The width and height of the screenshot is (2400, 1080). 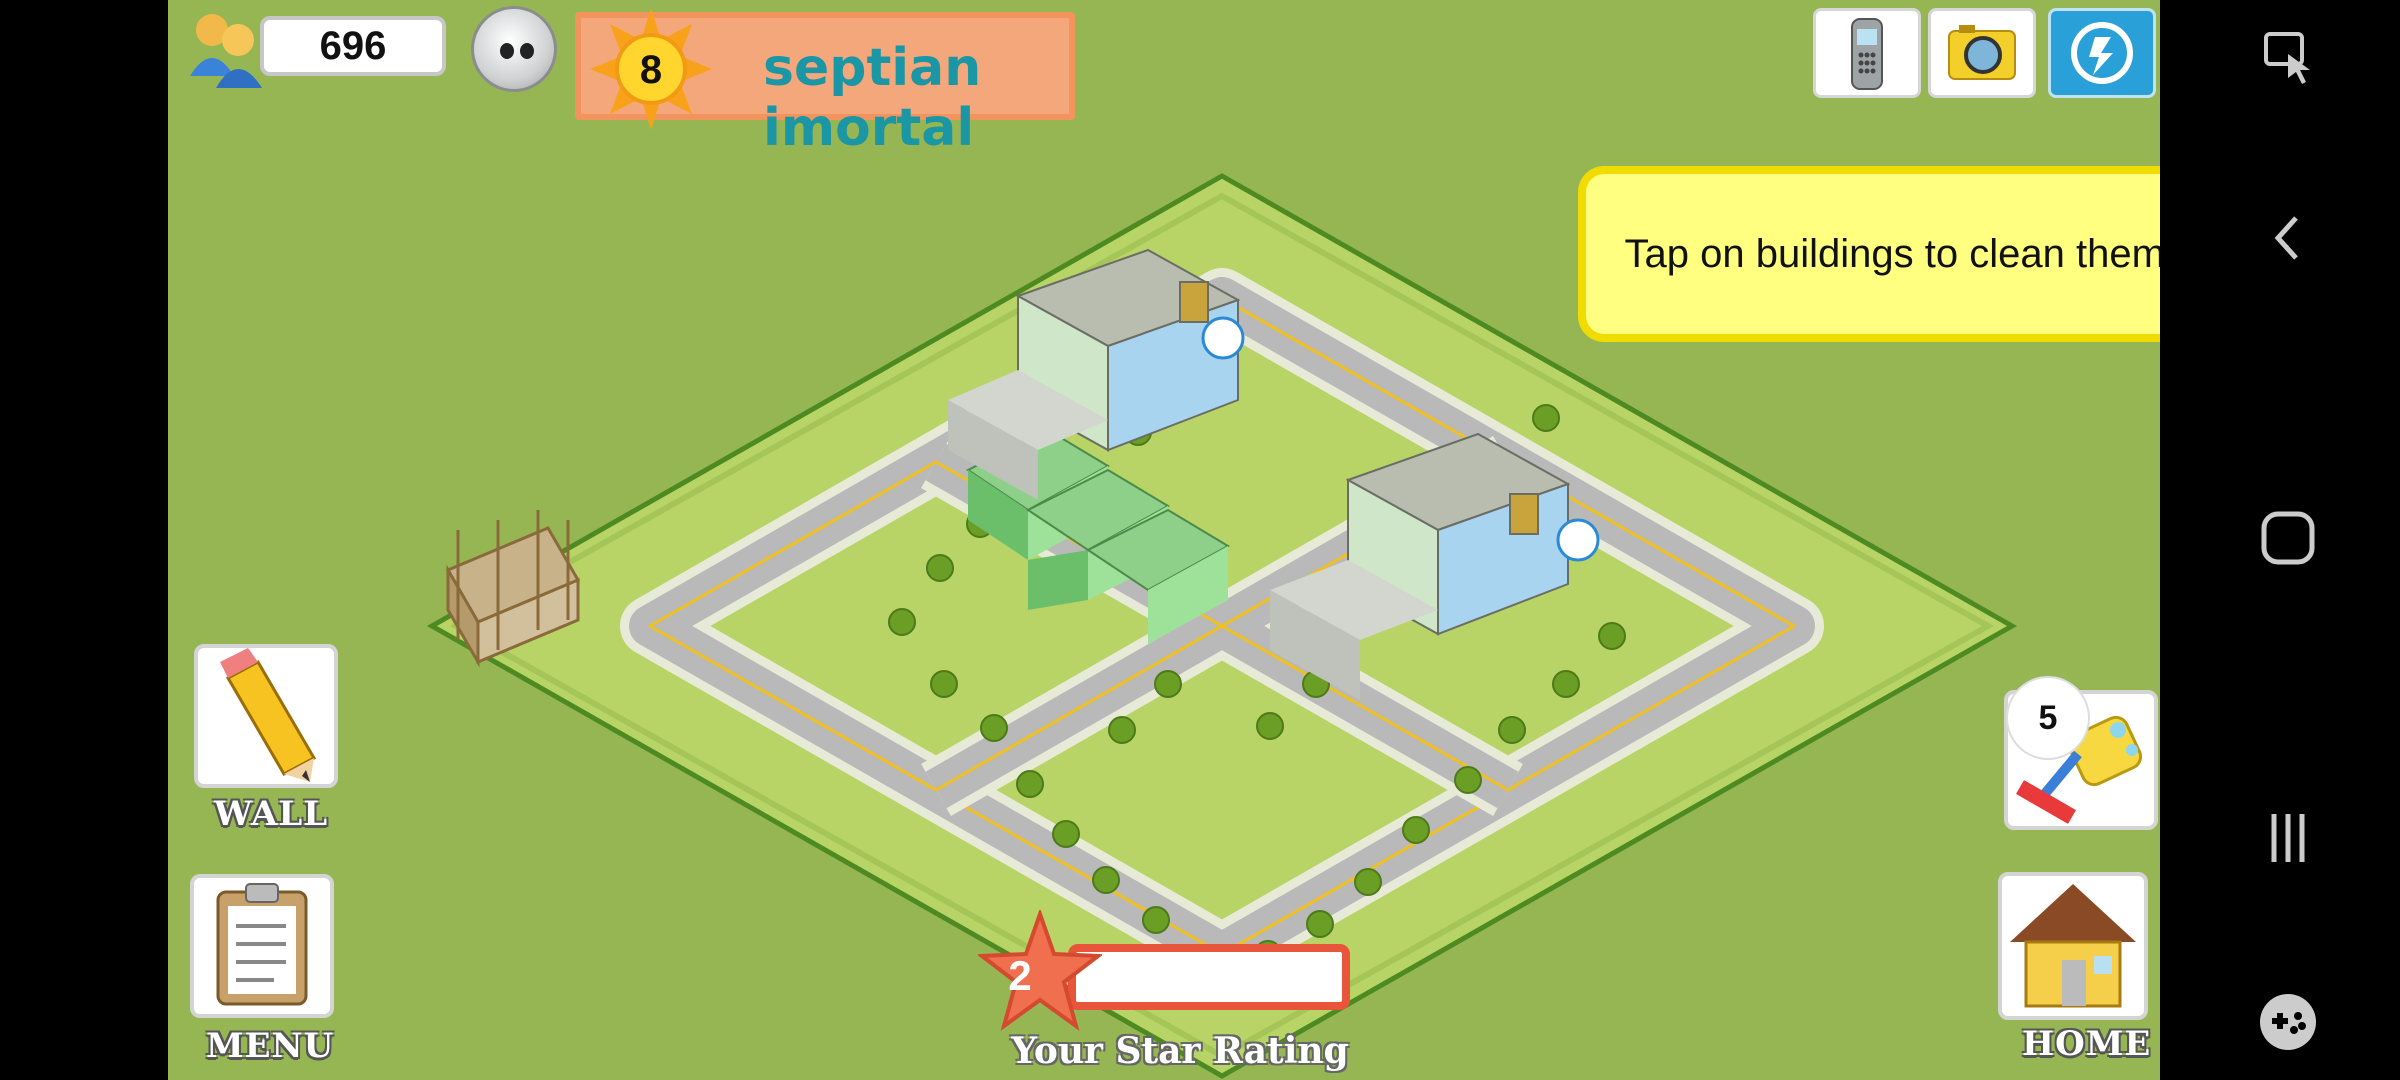 What do you see at coordinates (1209, 977) in the screenshot?
I see `star-progress-bar` at bounding box center [1209, 977].